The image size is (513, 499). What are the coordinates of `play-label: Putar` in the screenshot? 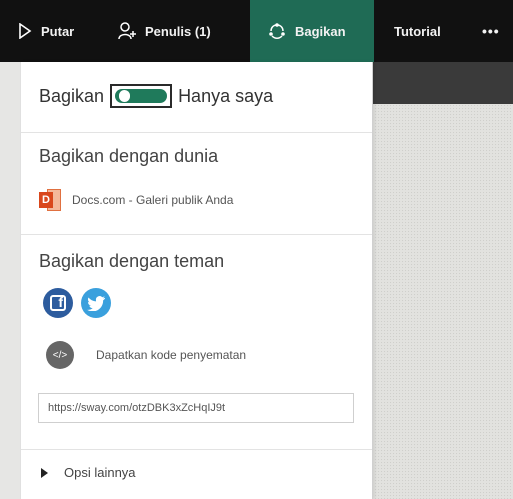 It's located at (58, 31).